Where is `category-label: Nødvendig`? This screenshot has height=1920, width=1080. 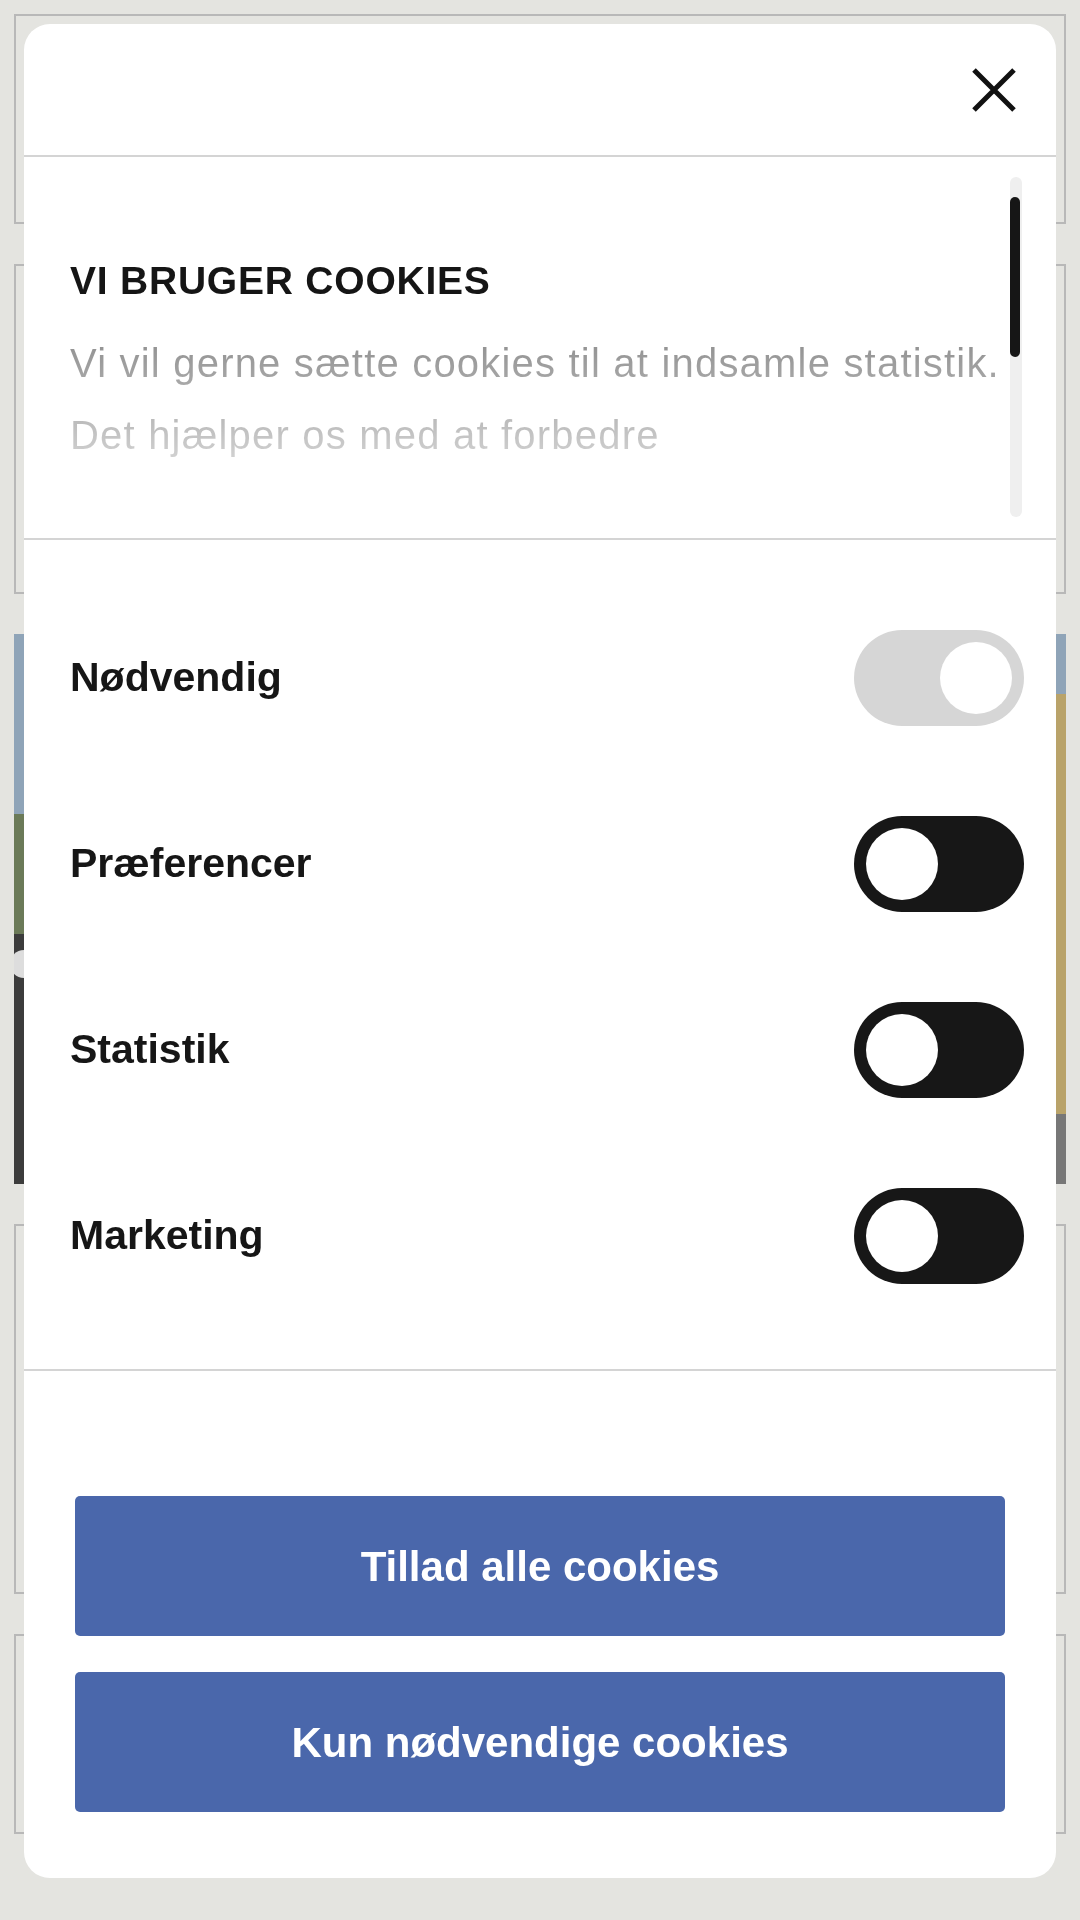 category-label: Nødvendig is located at coordinates (176, 678).